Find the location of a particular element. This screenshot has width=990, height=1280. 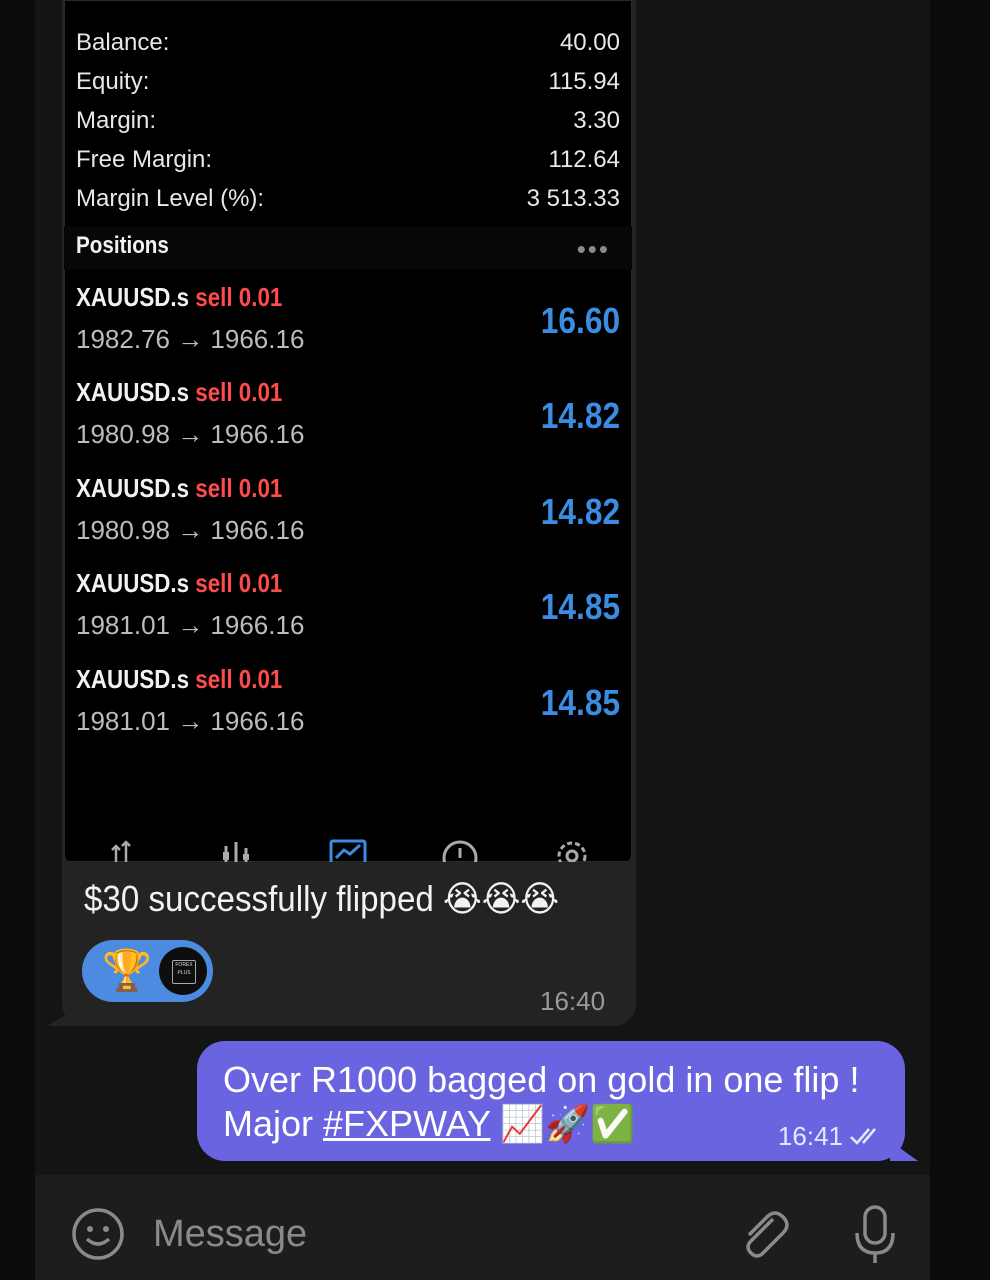

balance-row: Balance: 40.00 is located at coordinates (348, 43).